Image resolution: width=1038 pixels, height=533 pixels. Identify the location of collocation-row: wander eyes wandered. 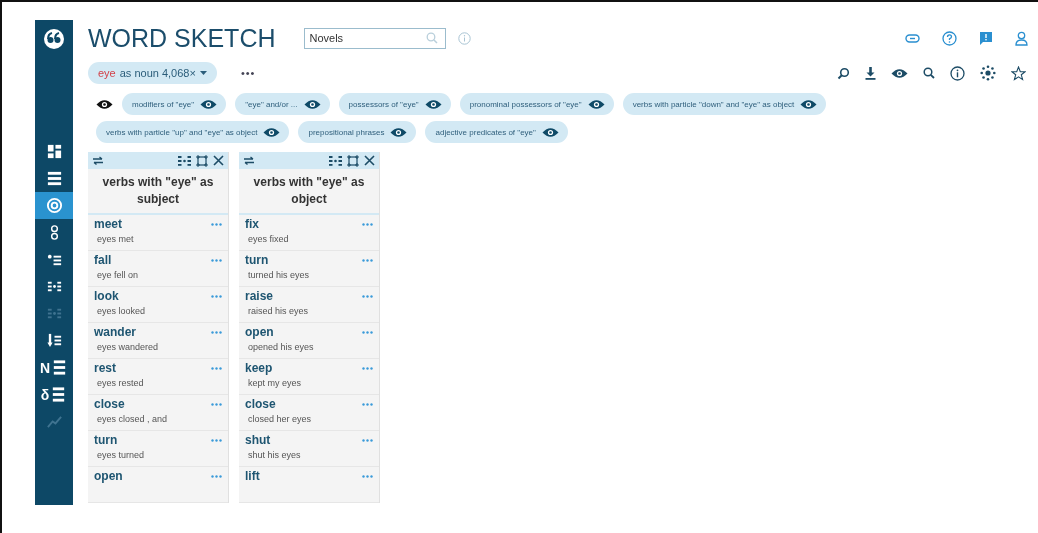
(158, 341).